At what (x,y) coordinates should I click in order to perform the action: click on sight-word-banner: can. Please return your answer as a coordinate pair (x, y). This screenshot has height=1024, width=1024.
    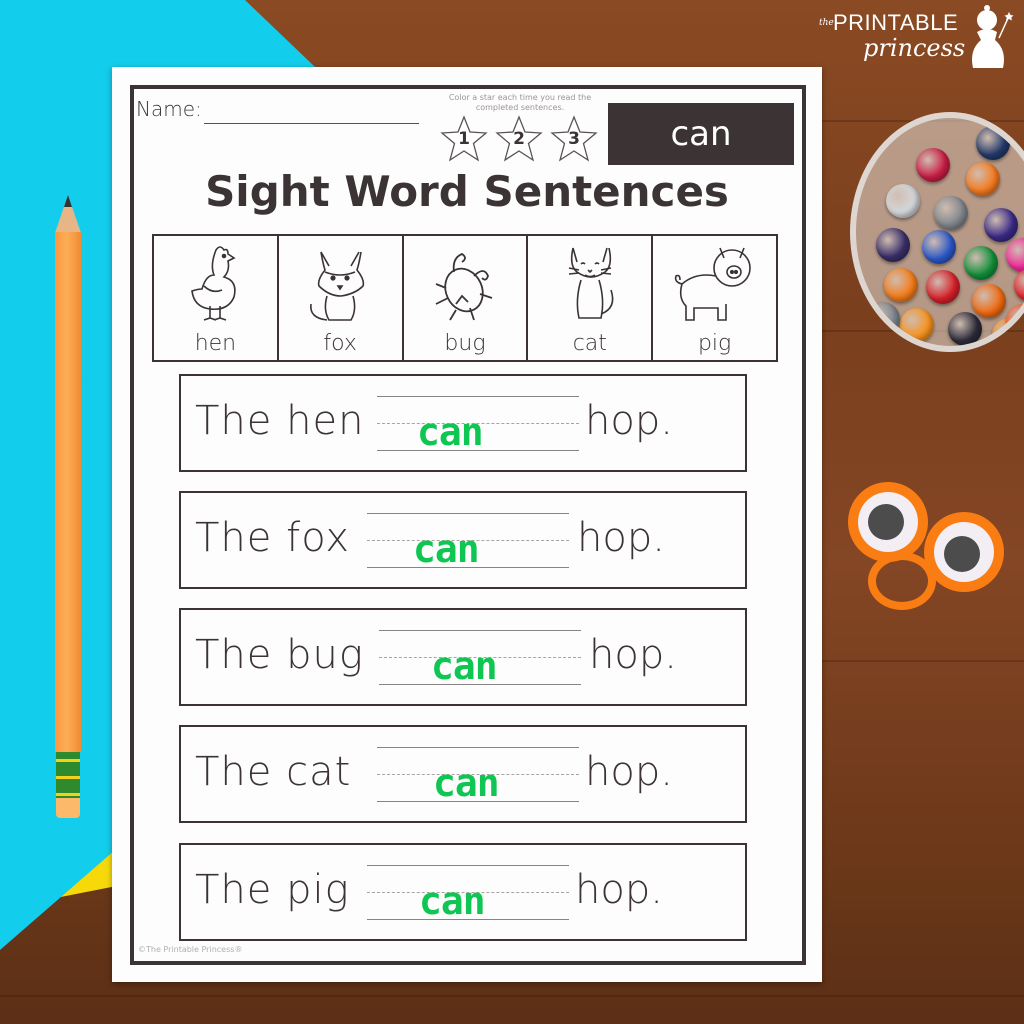
    Looking at the image, I should click on (701, 134).